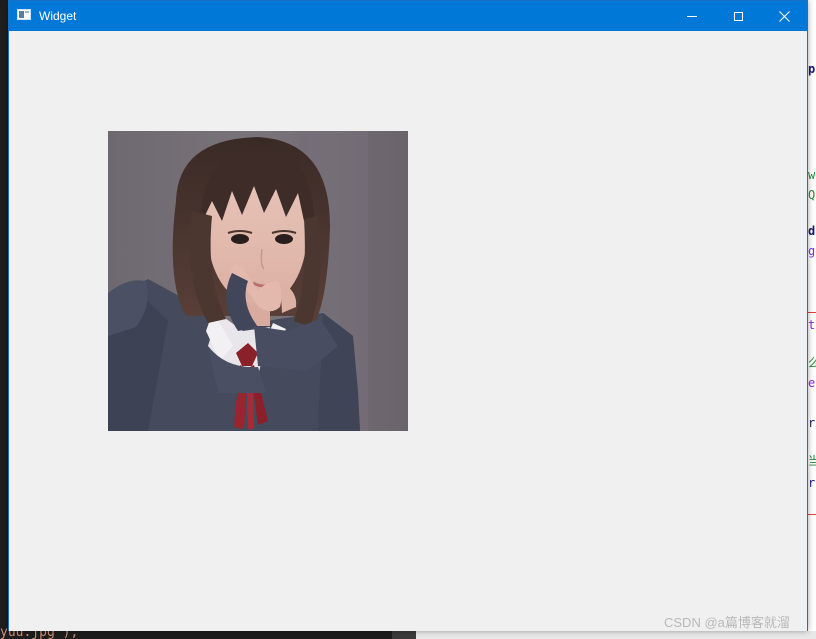 The width and height of the screenshot is (816, 639). I want to click on editor-right-char: p, so click(812, 69).